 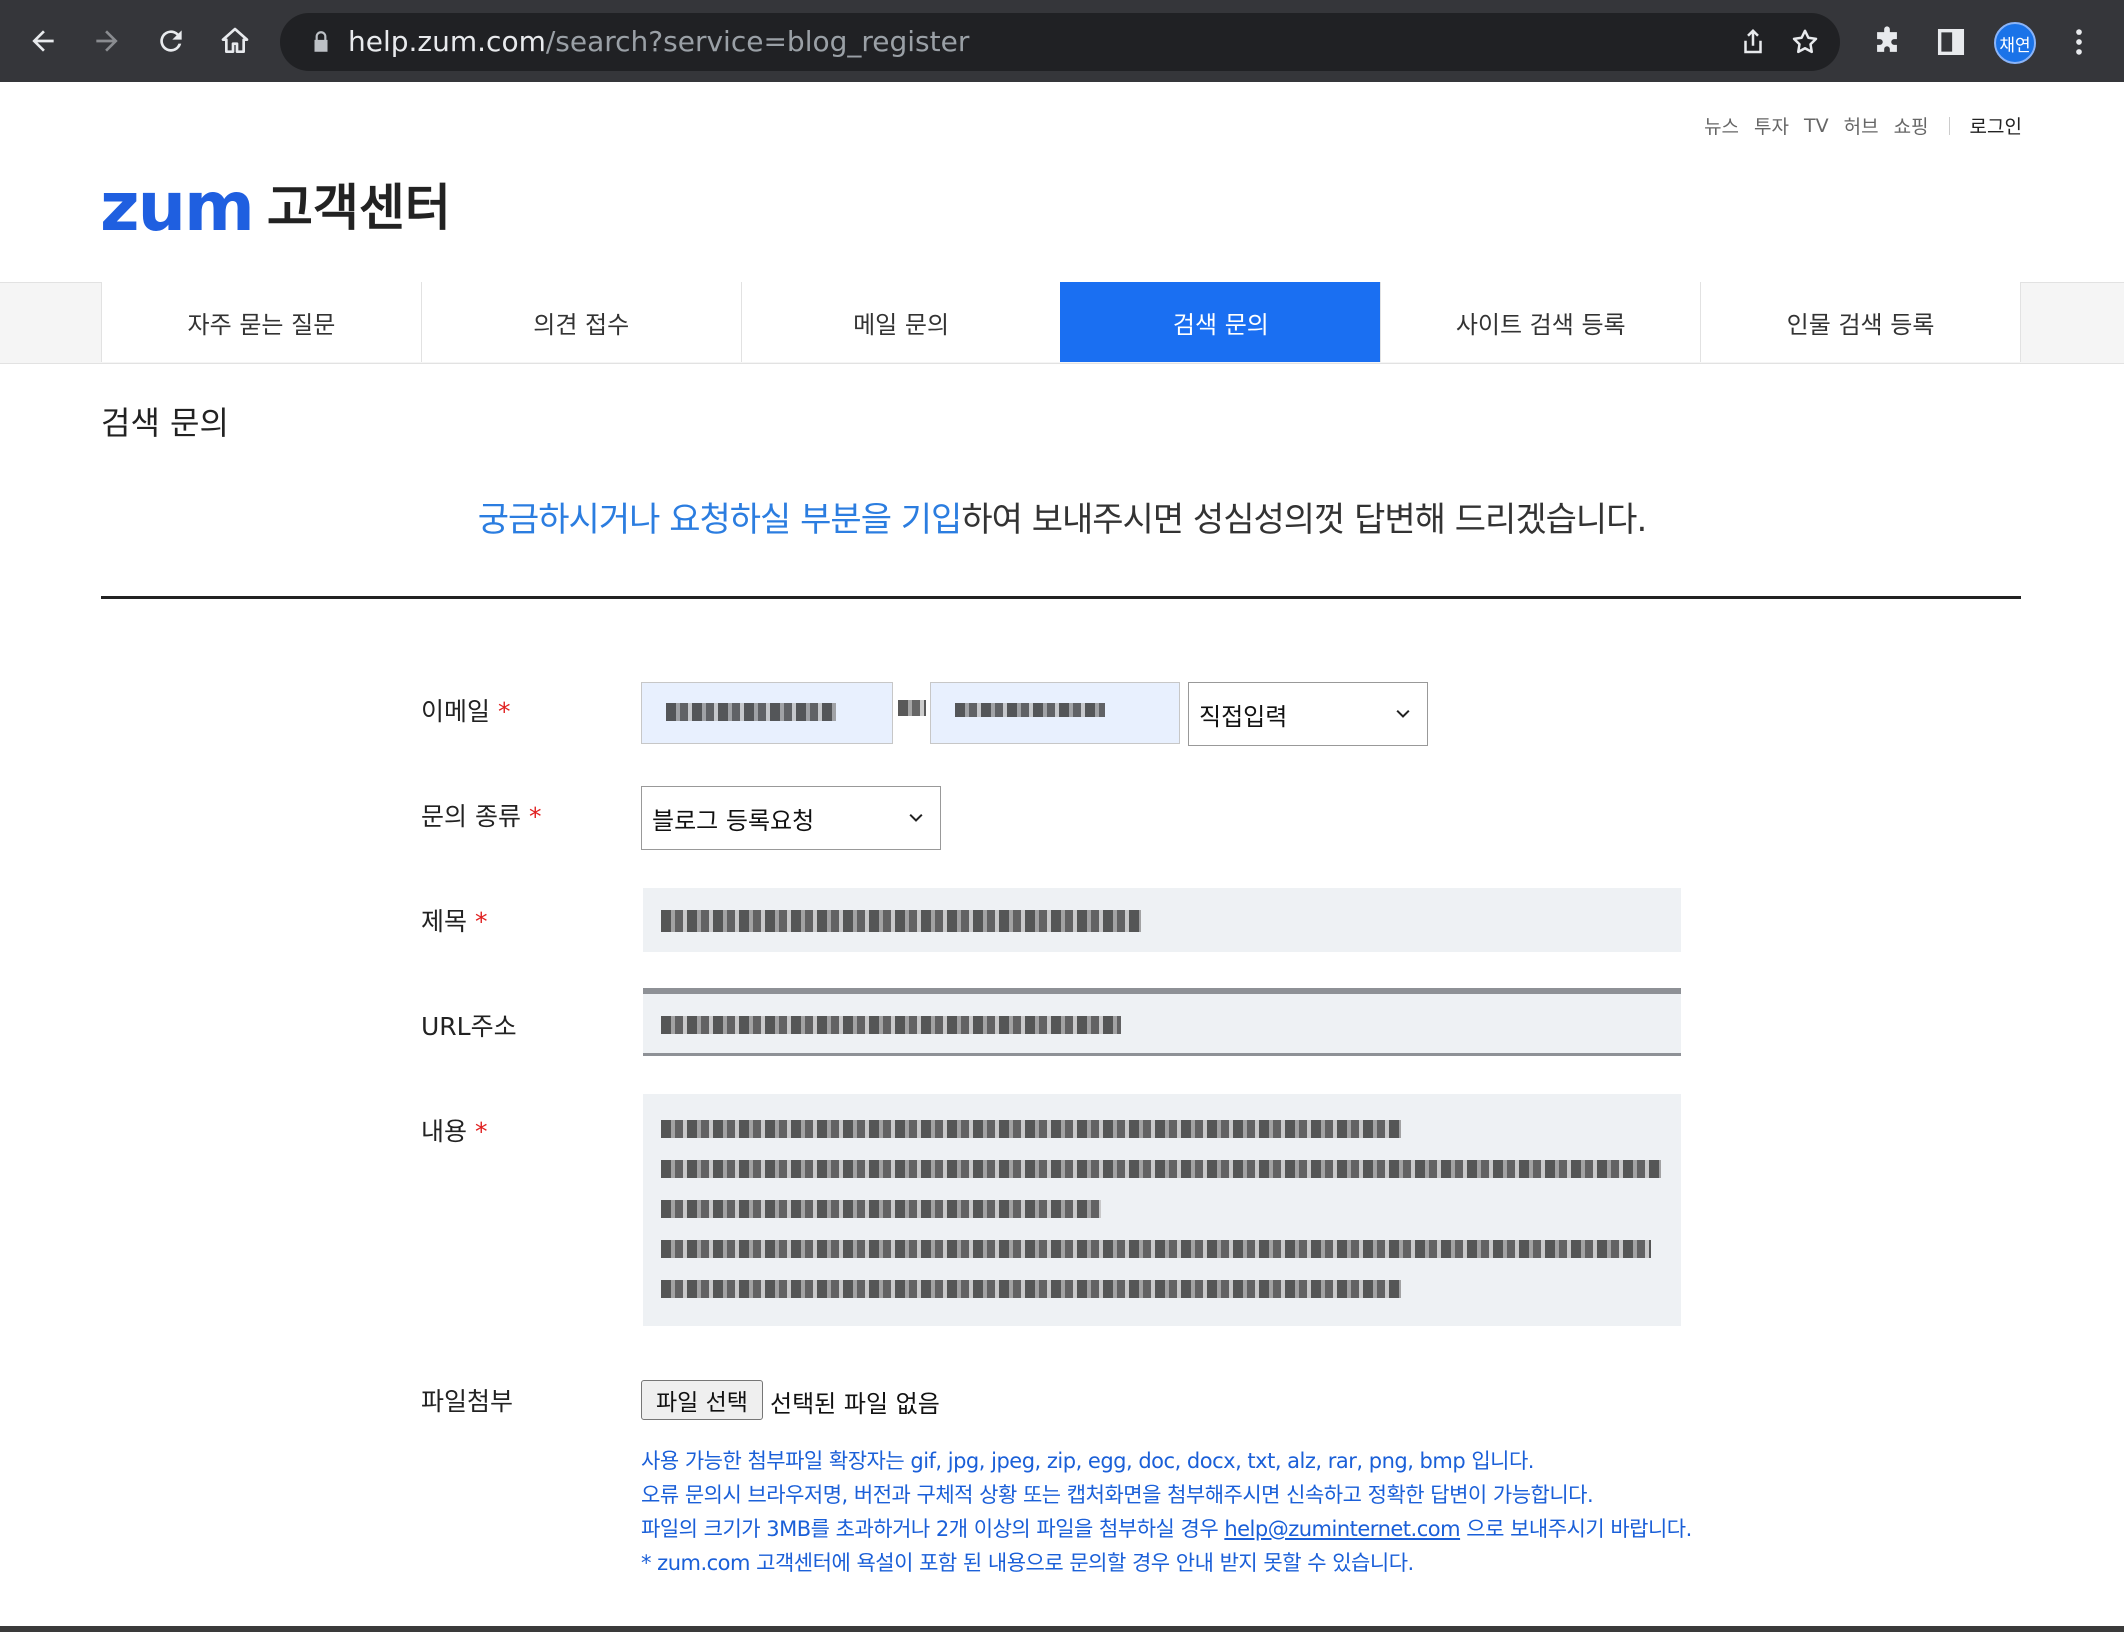 What do you see at coordinates (43, 41) in the screenshot?
I see `back-icon` at bounding box center [43, 41].